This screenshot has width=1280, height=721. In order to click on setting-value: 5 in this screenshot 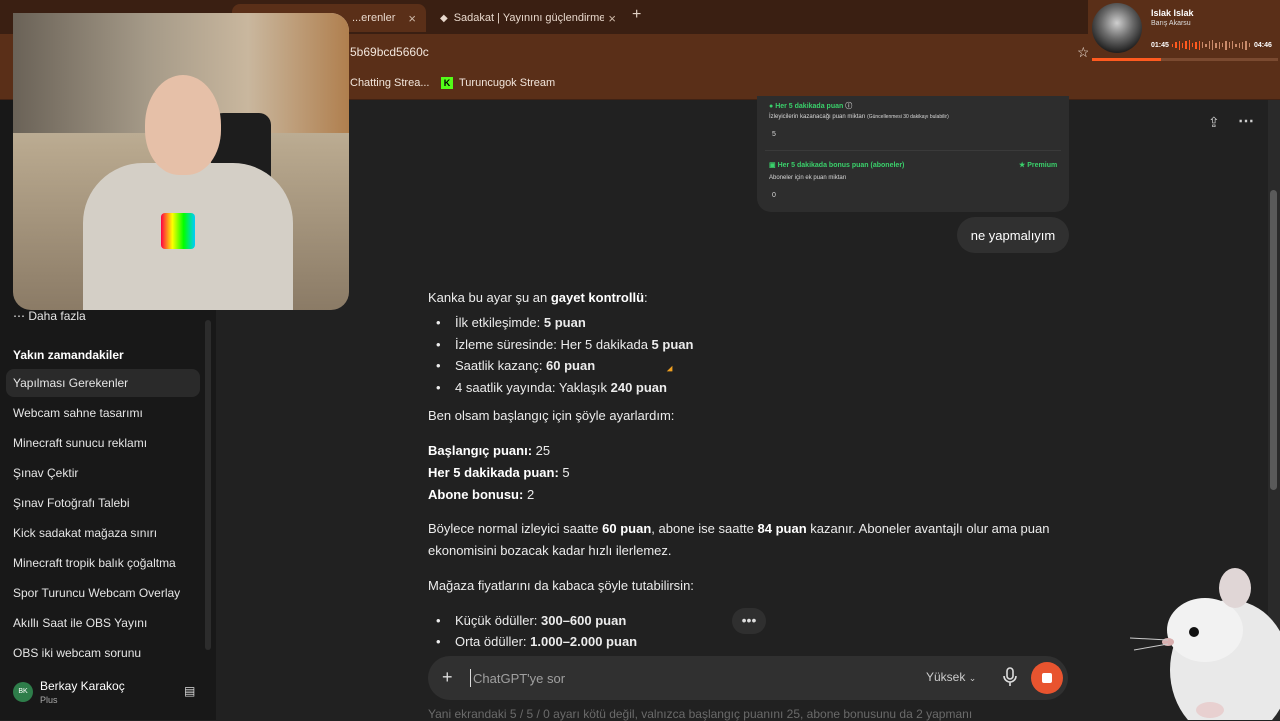, I will do `click(564, 472)`.